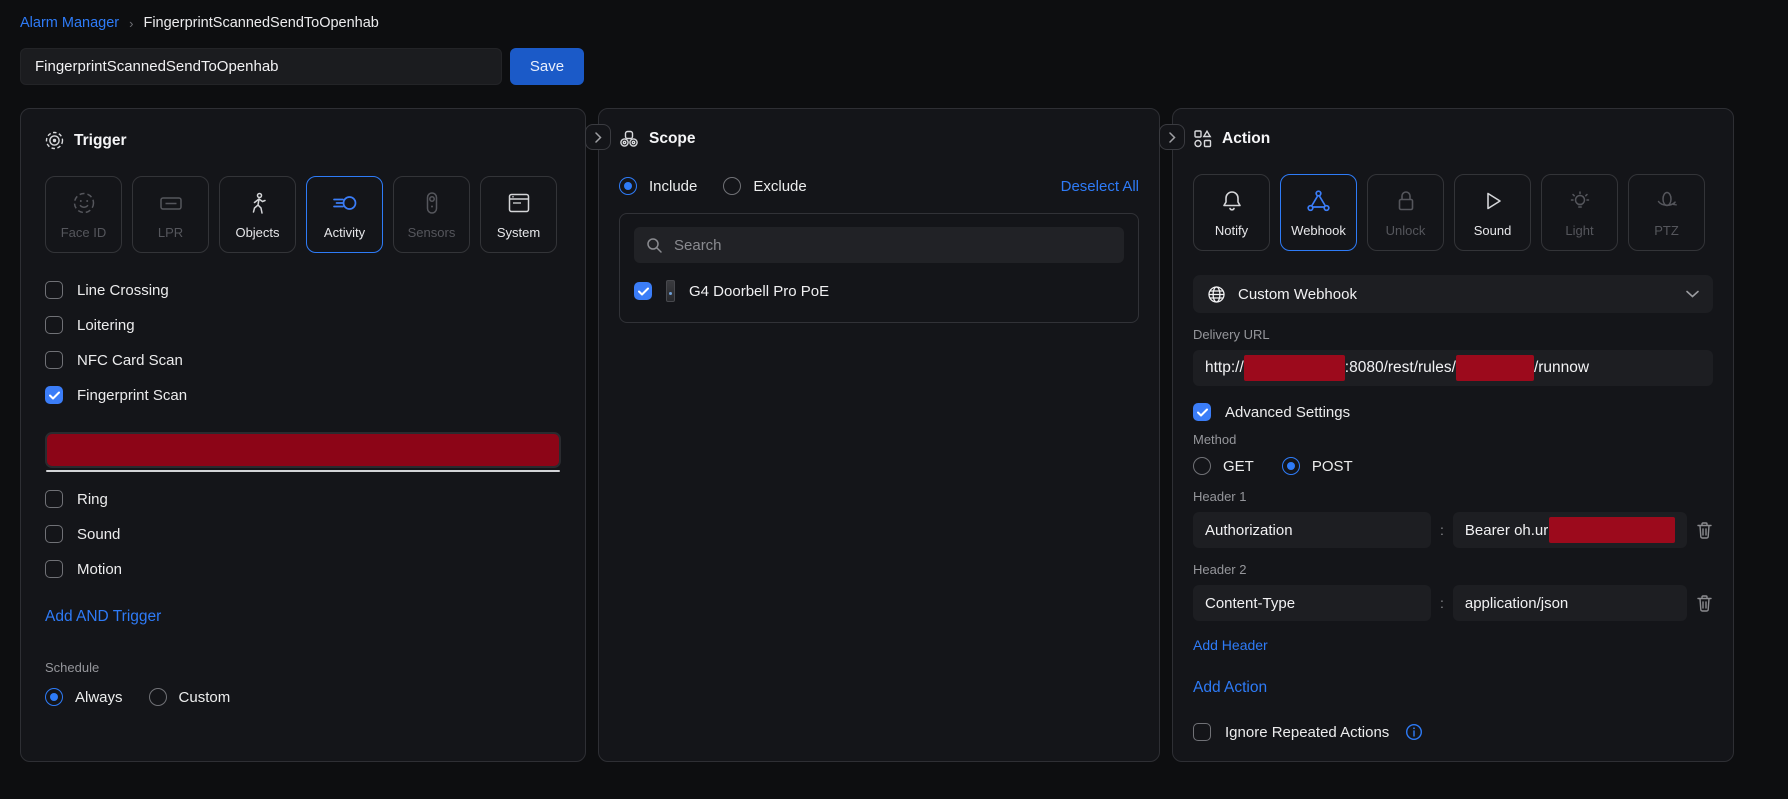 Image resolution: width=1788 pixels, height=799 pixels. What do you see at coordinates (54, 534) in the screenshot?
I see `checkbox-sound` at bounding box center [54, 534].